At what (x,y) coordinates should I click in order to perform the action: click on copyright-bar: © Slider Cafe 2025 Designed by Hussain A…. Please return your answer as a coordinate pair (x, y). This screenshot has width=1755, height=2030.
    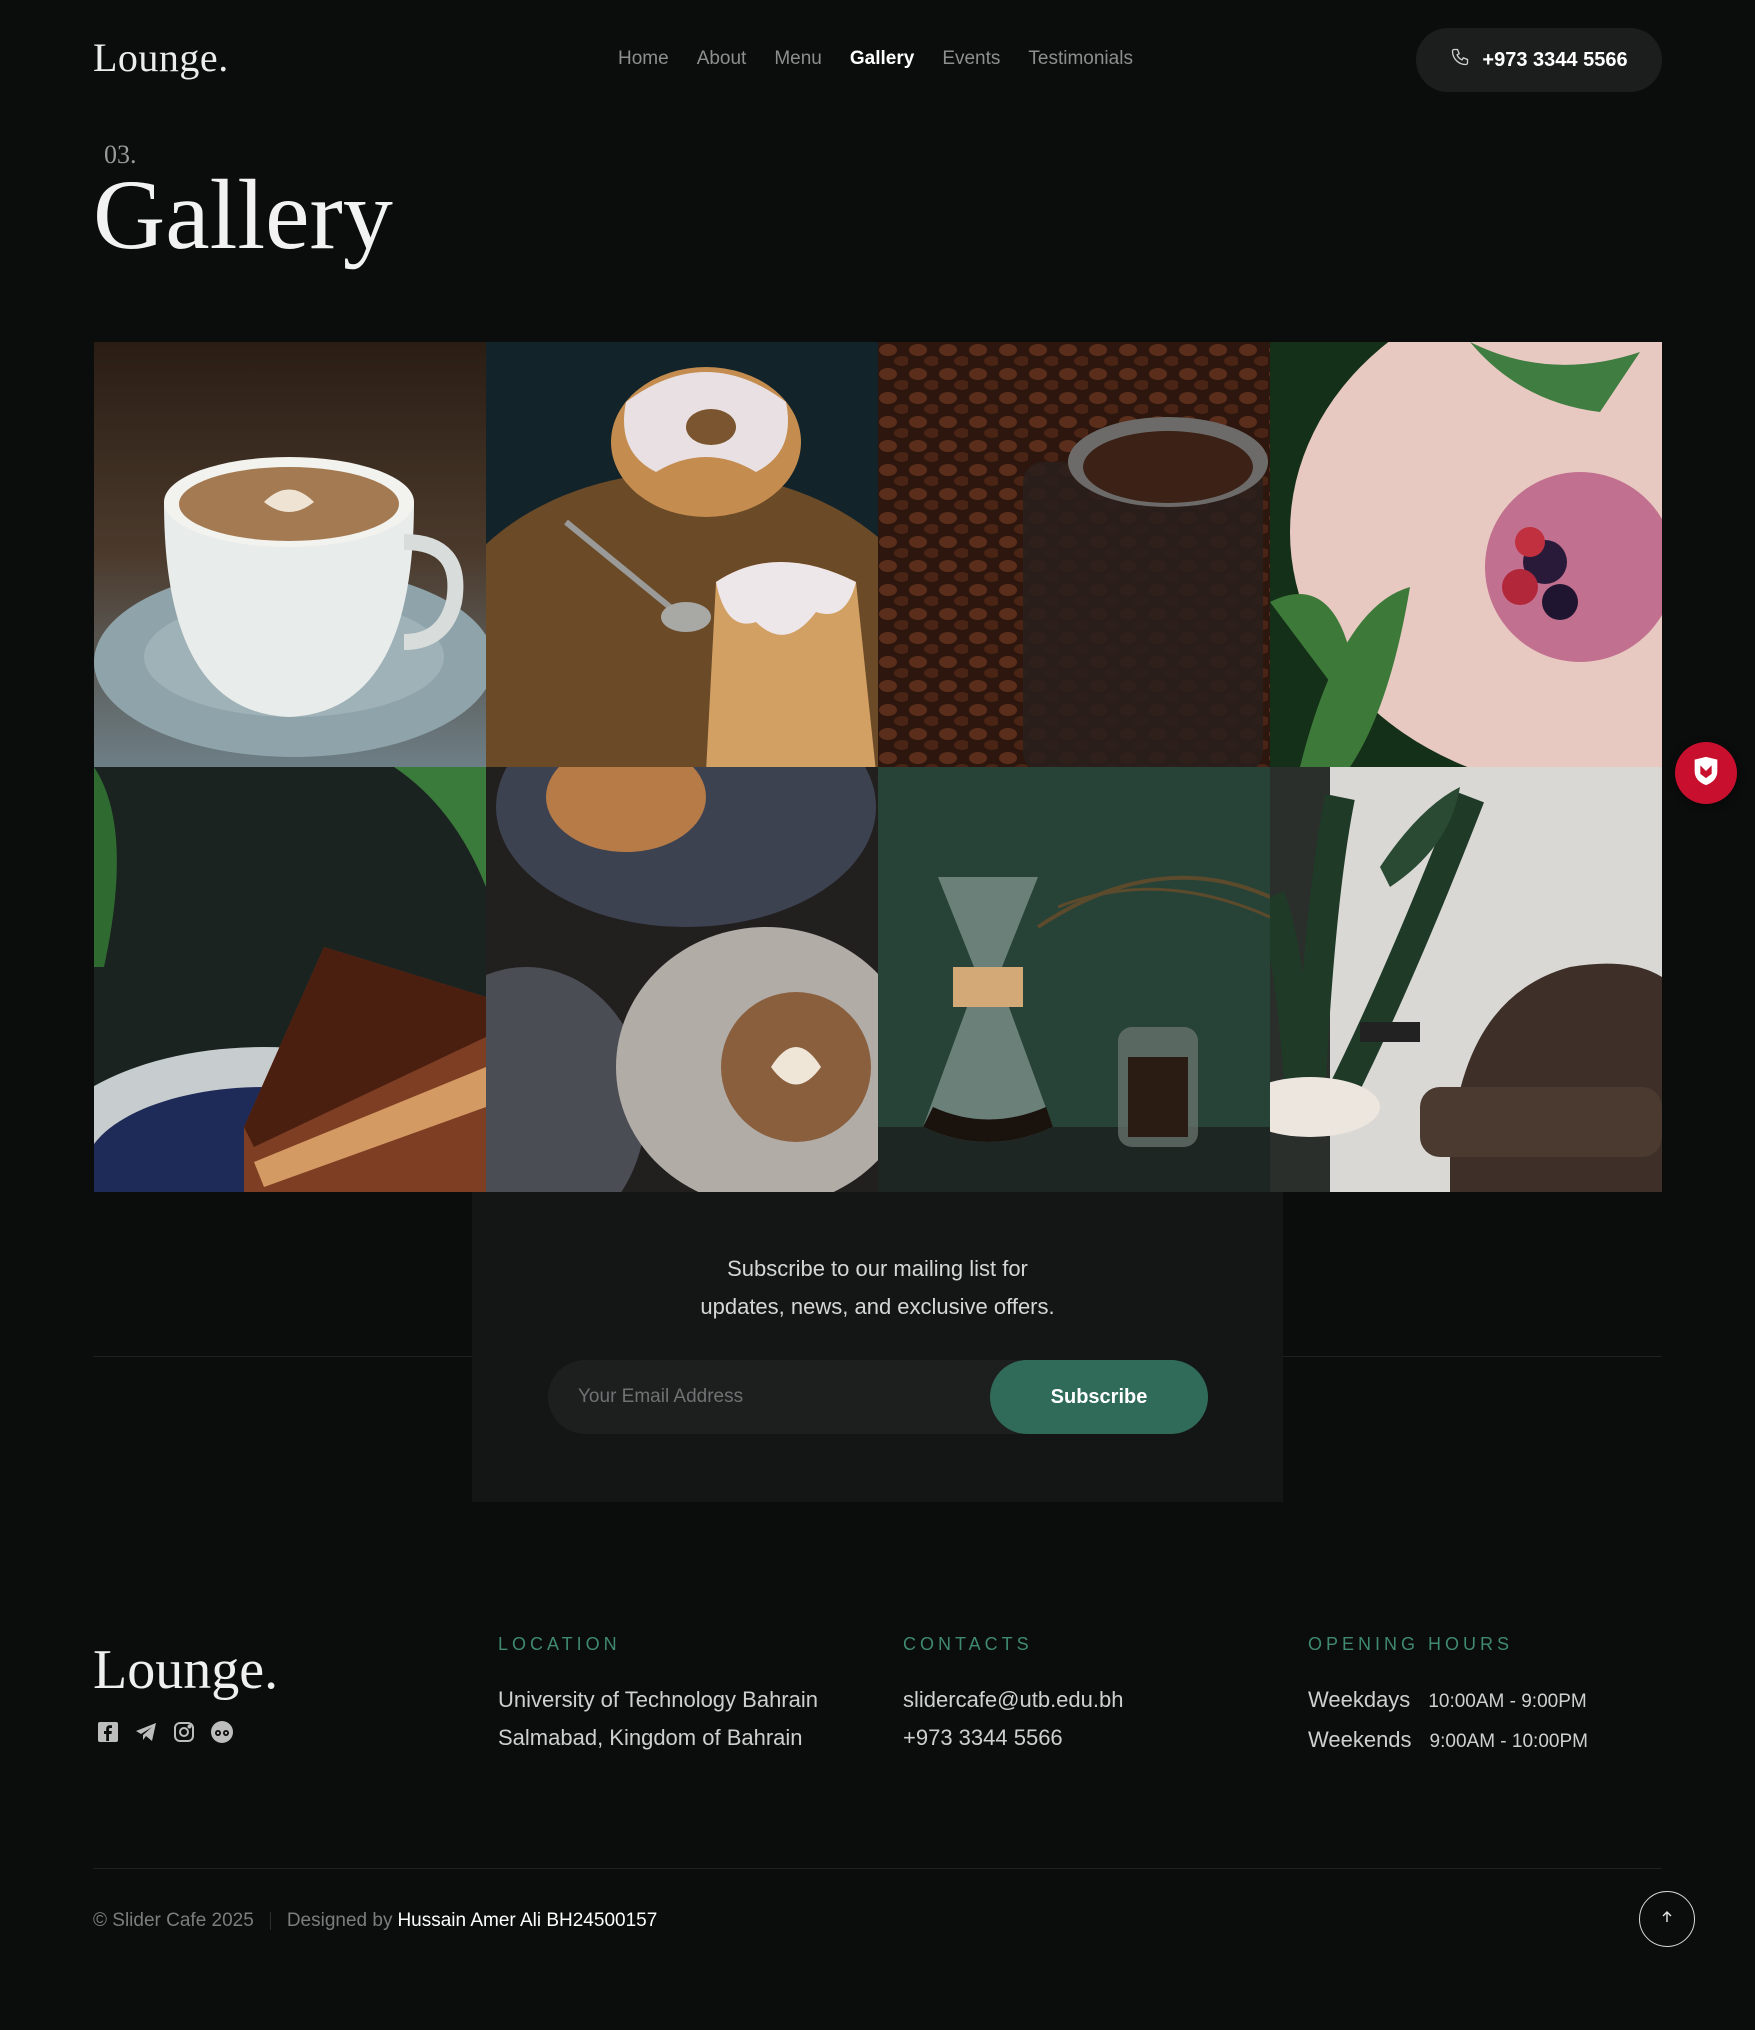
    Looking at the image, I should click on (375, 1921).